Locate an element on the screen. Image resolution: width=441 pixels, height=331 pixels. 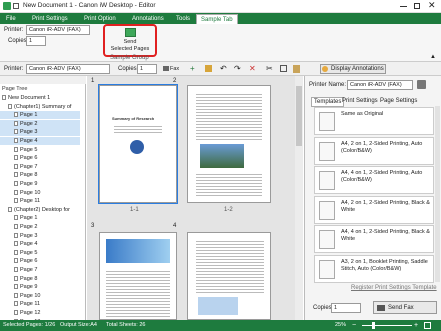
add-icon: + is located at coordinates (192, 69).